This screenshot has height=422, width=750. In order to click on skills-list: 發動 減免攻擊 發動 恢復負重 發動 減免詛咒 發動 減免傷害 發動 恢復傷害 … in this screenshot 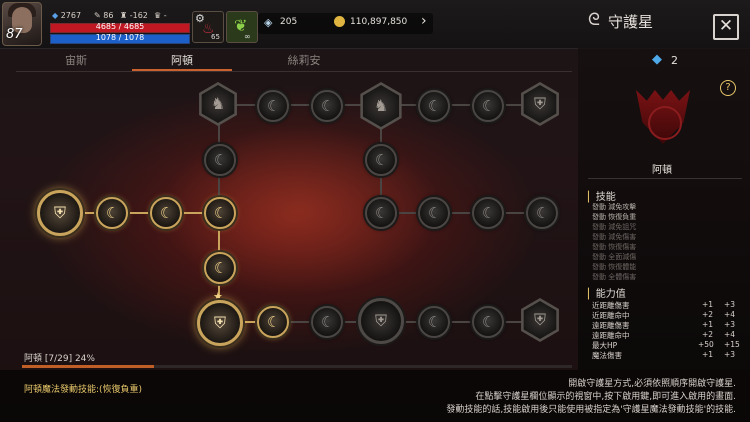, I will do `click(637, 242)`.